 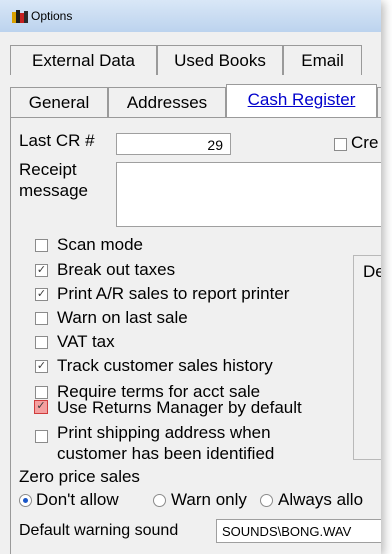 I want to click on break-out-taxes-label: Break out taxes, so click(x=116, y=269).